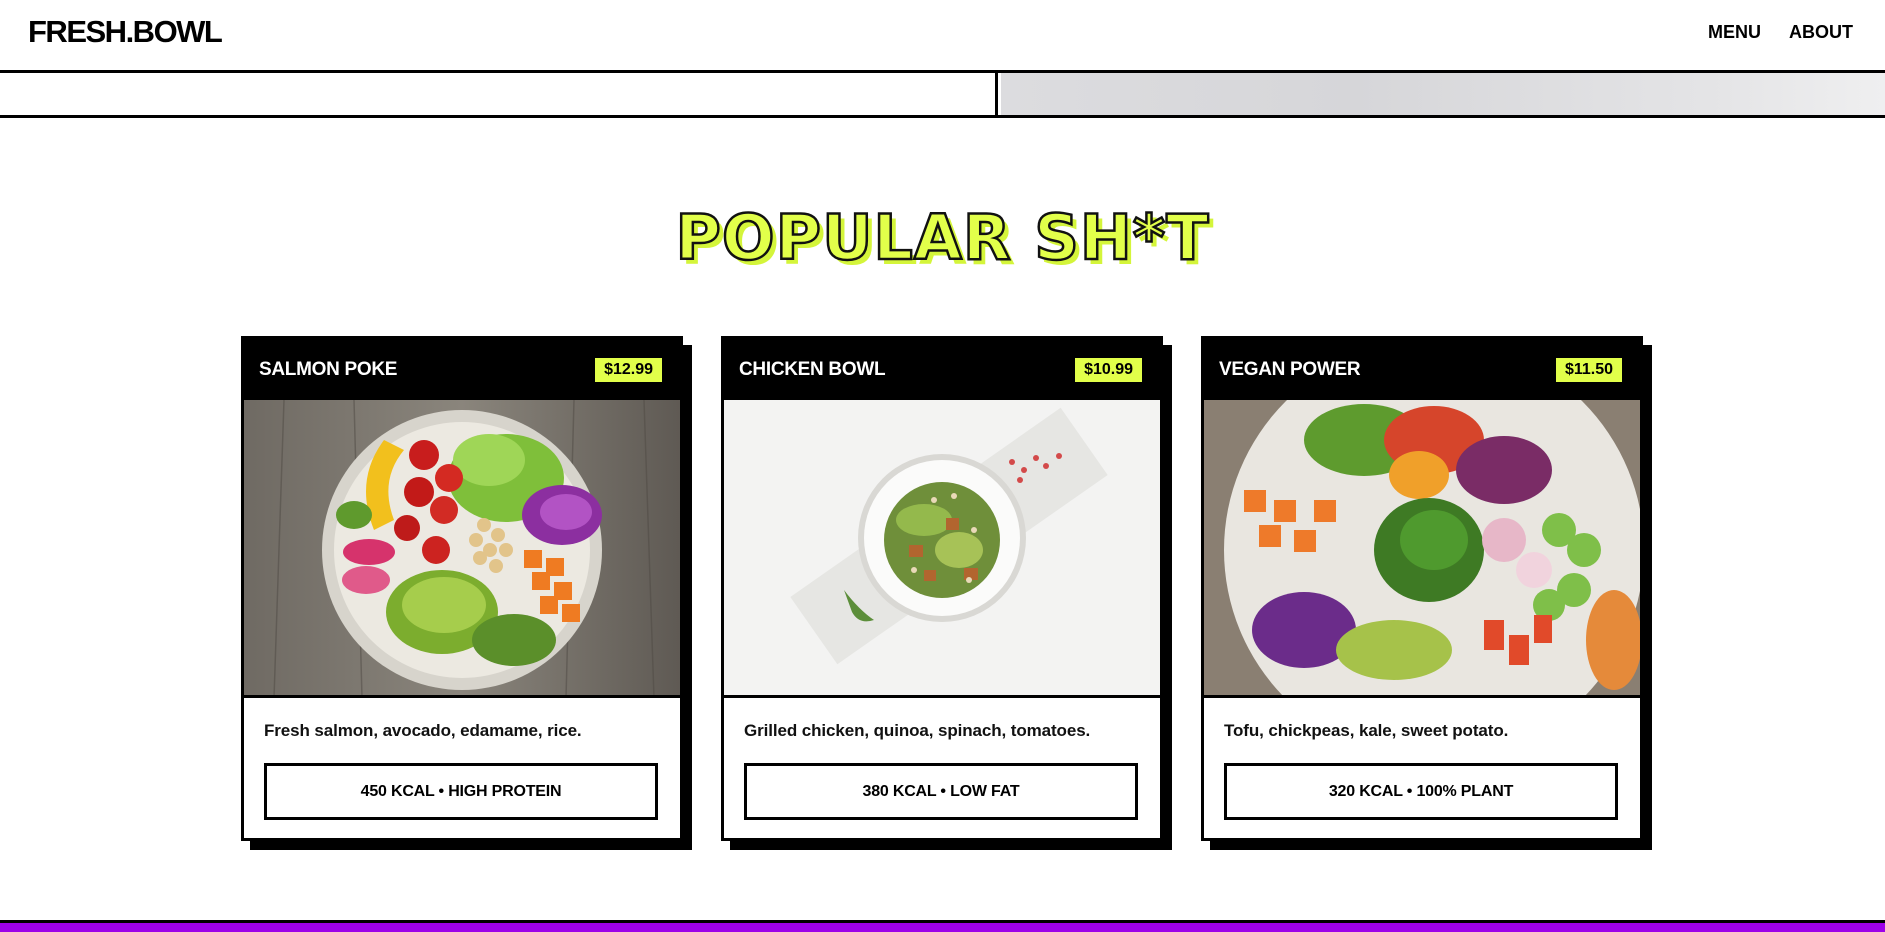 Image resolution: width=1885 pixels, height=932 pixels. What do you see at coordinates (1780, 32) in the screenshot?
I see `main-nav: MENU ABOUT` at bounding box center [1780, 32].